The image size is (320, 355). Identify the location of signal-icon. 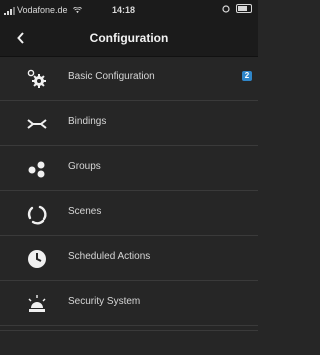
(9, 10).